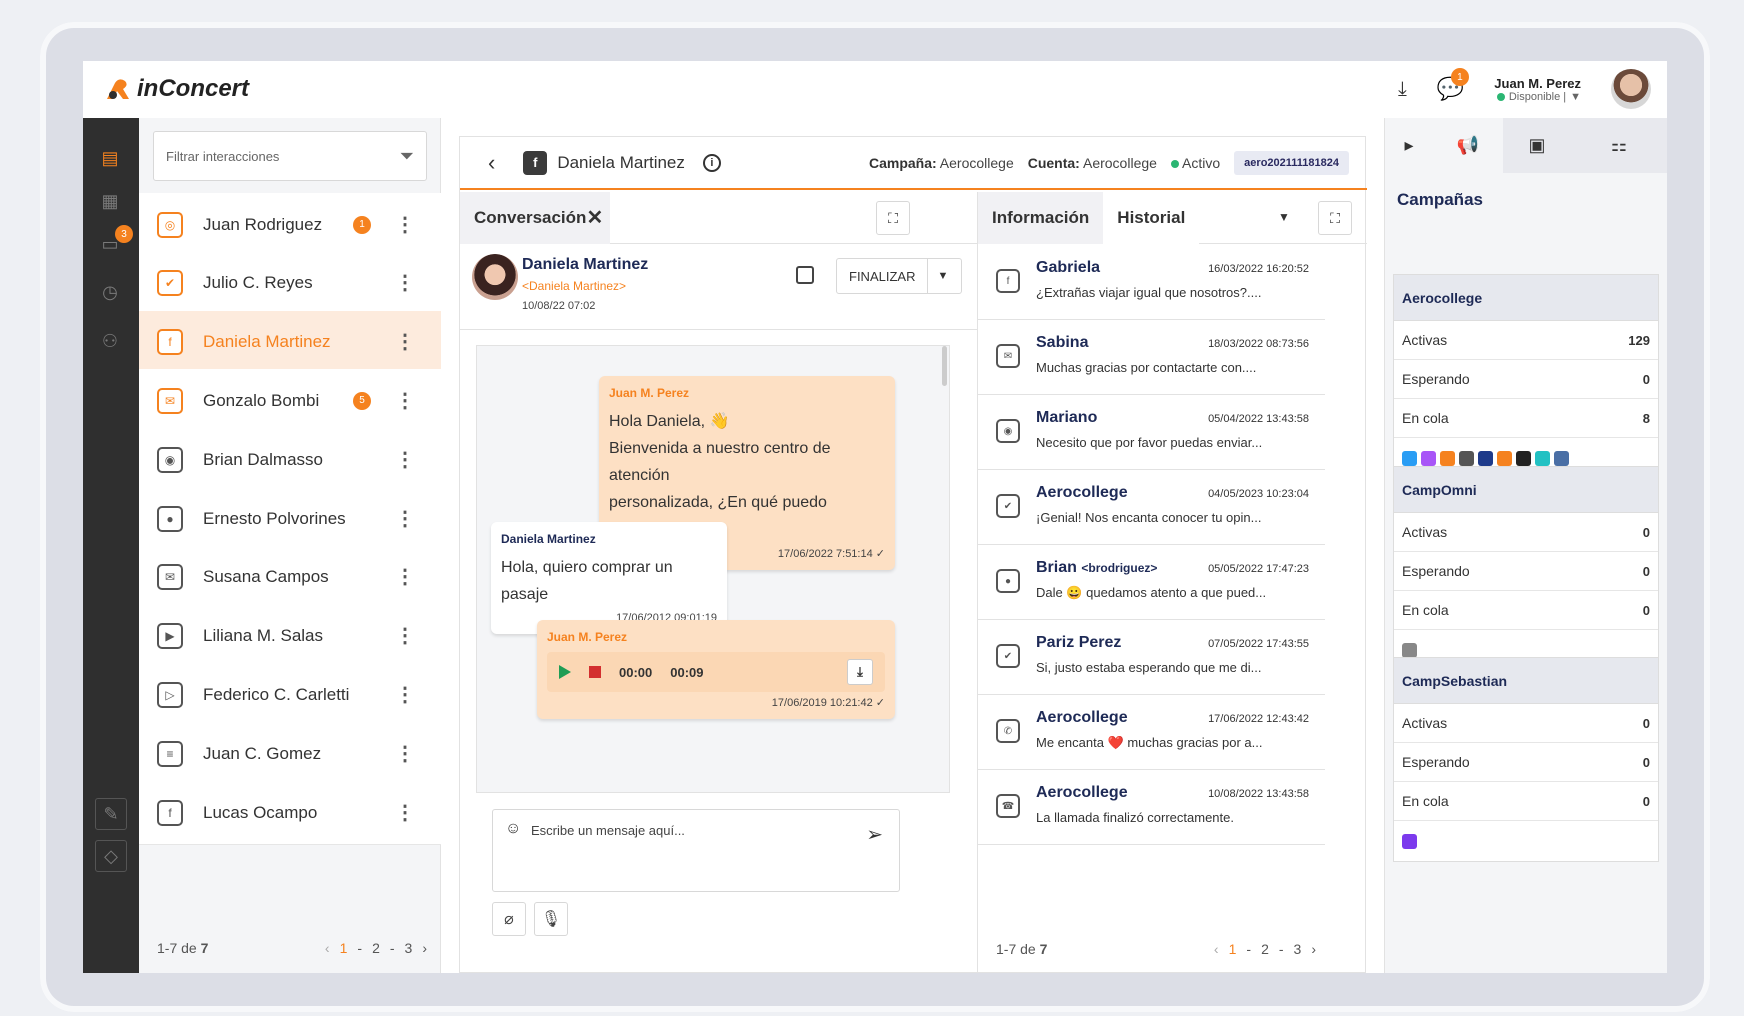  Describe the element at coordinates (1538, 97) in the screenshot. I see `user-status: Disponible | ▼` at that location.